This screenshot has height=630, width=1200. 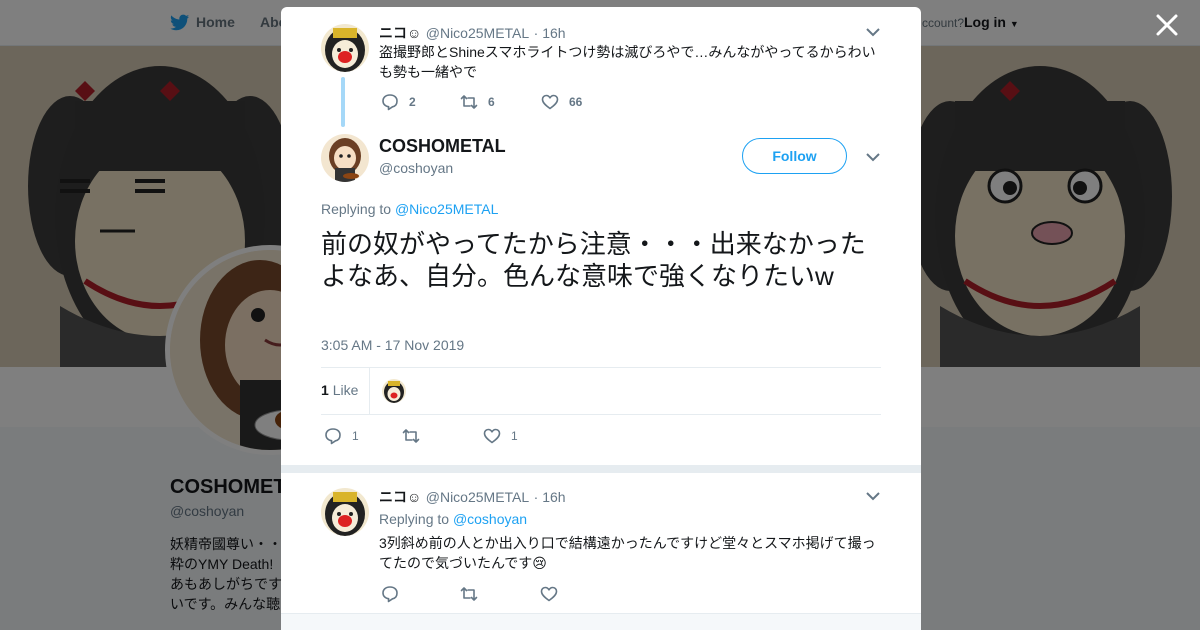 What do you see at coordinates (355, 436) in the screenshot?
I see `main-reply-count: 1` at bounding box center [355, 436].